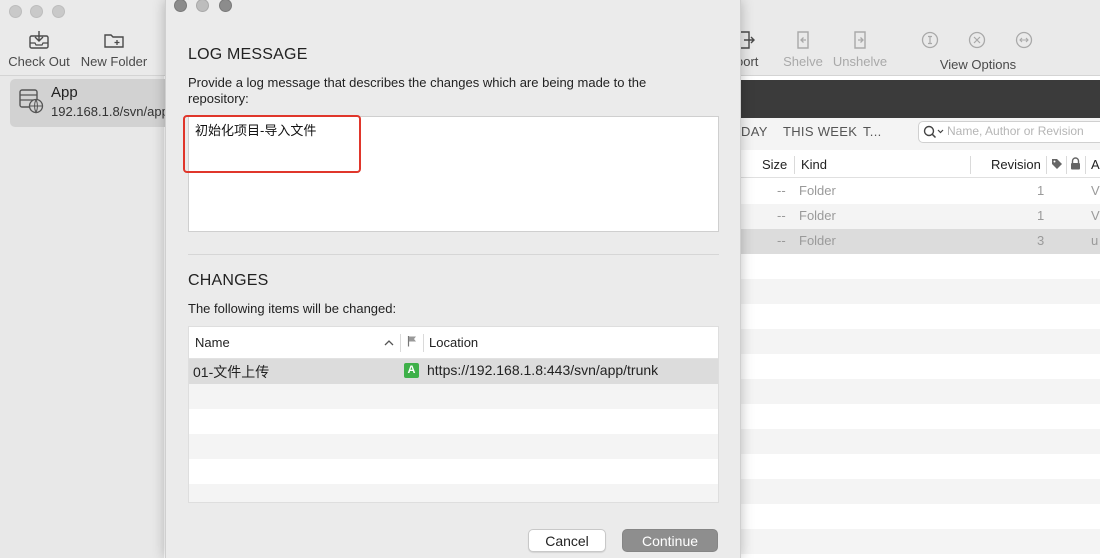 The image size is (1100, 558). I want to click on new-folder-label: New Folder, so click(114, 61).